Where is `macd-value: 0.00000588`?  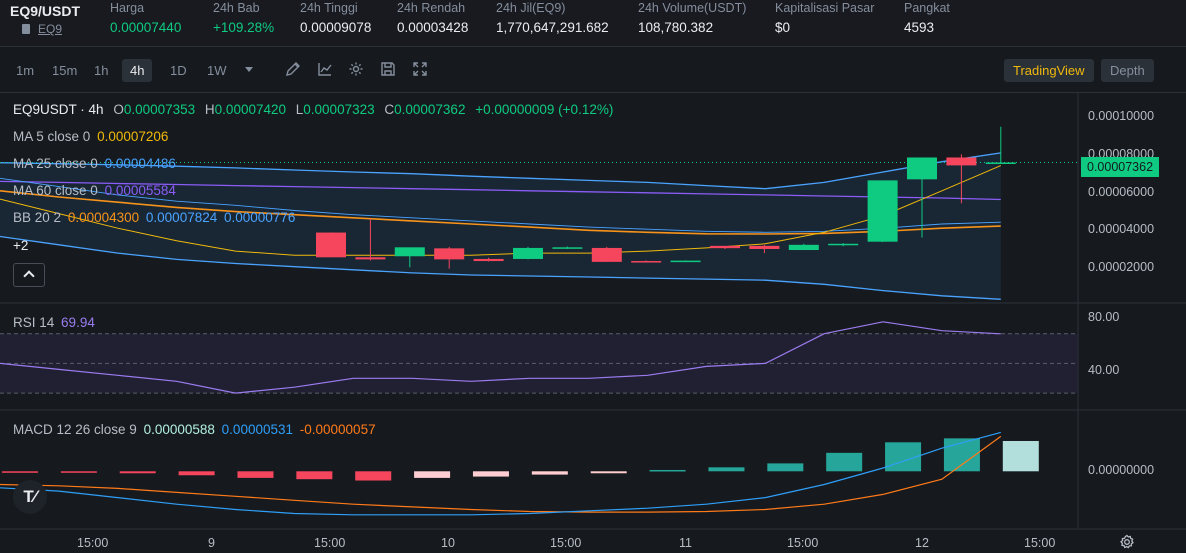
macd-value: 0.00000588 is located at coordinates (179, 429).